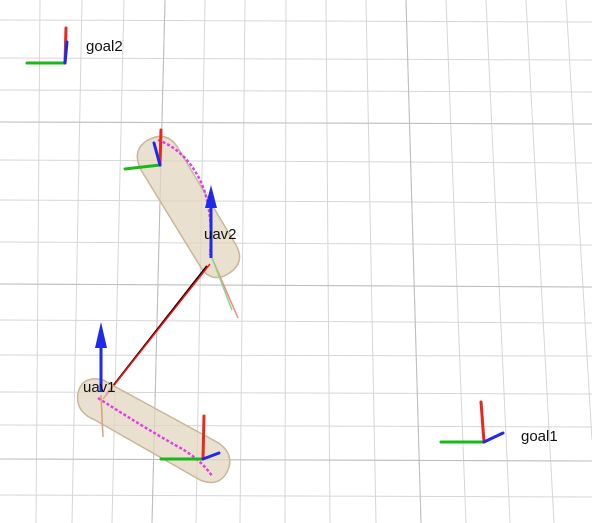 The height and width of the screenshot is (523, 592). Describe the element at coordinates (539, 436) in the screenshot. I see `goal1-label: goal1` at that location.